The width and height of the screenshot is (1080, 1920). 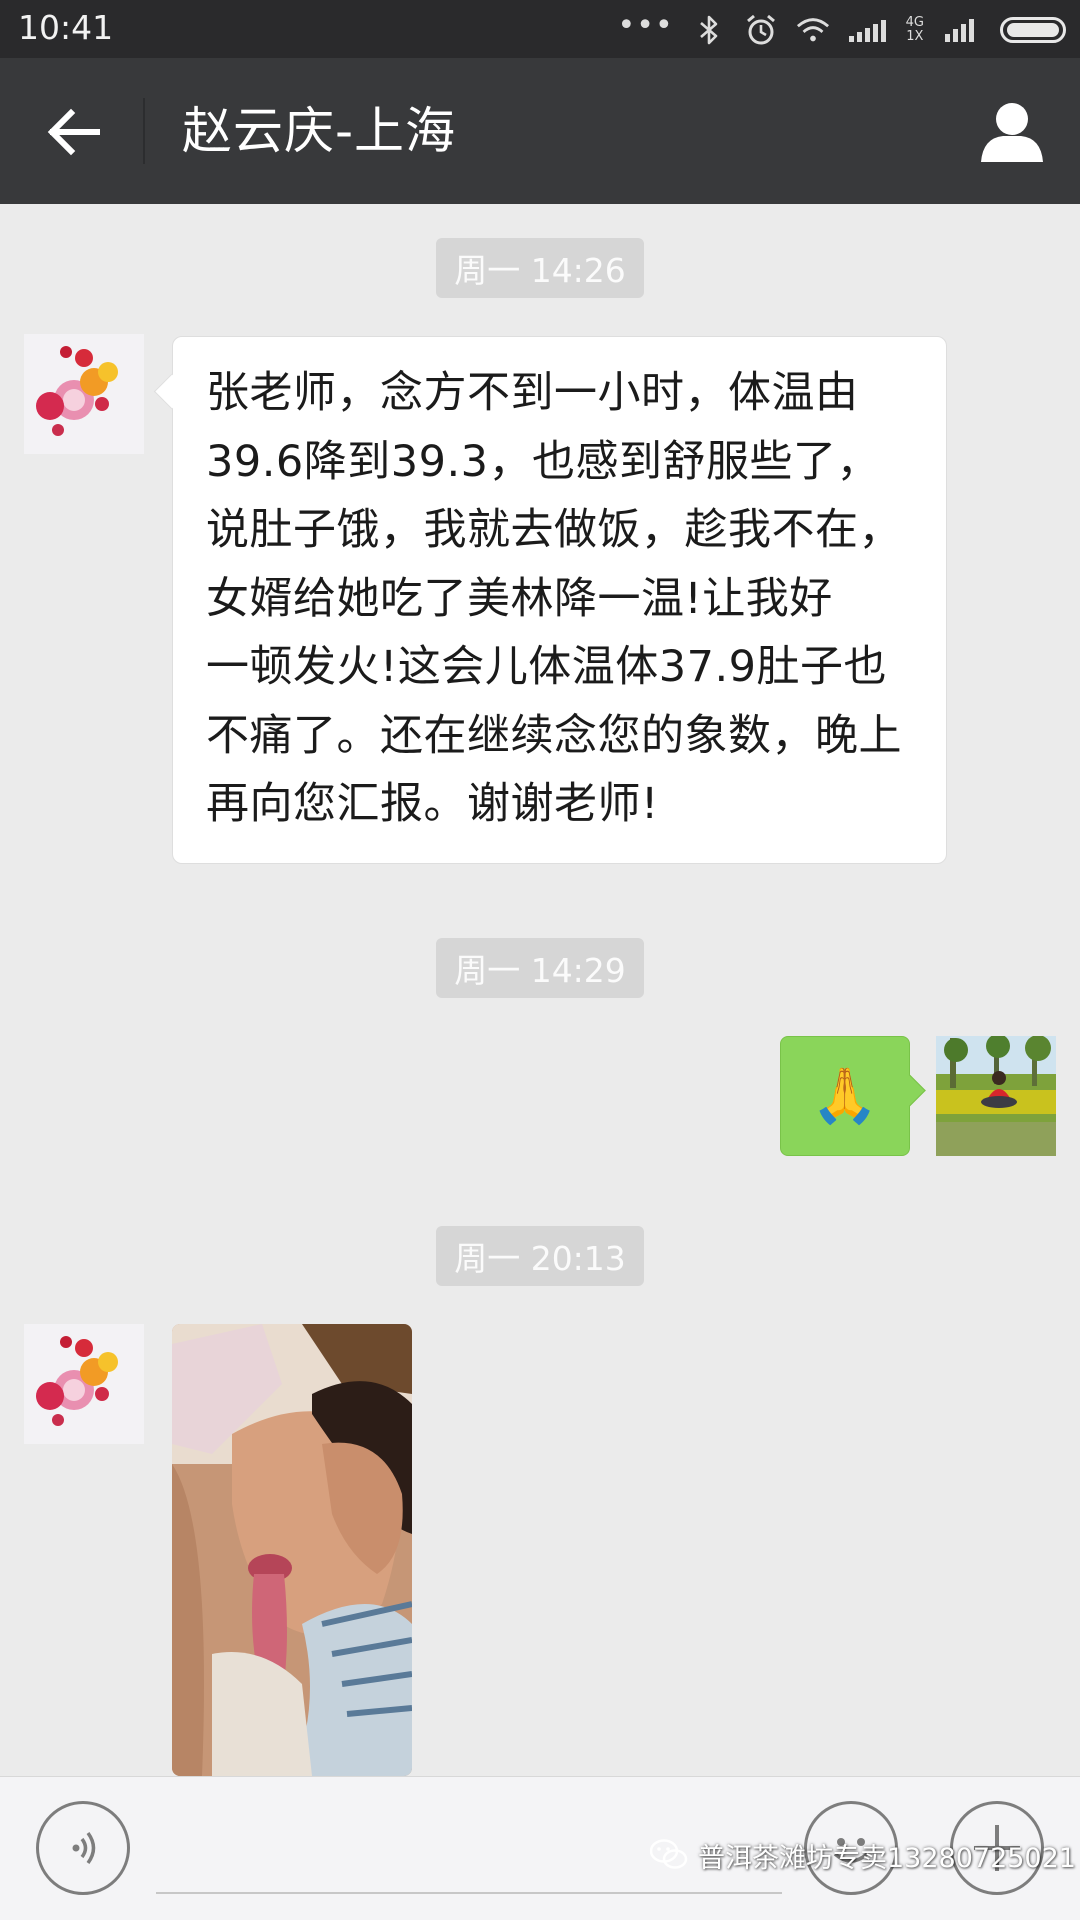 I want to click on watermark: 普洱茶滩坊专卖13280725021, so click(x=863, y=1855).